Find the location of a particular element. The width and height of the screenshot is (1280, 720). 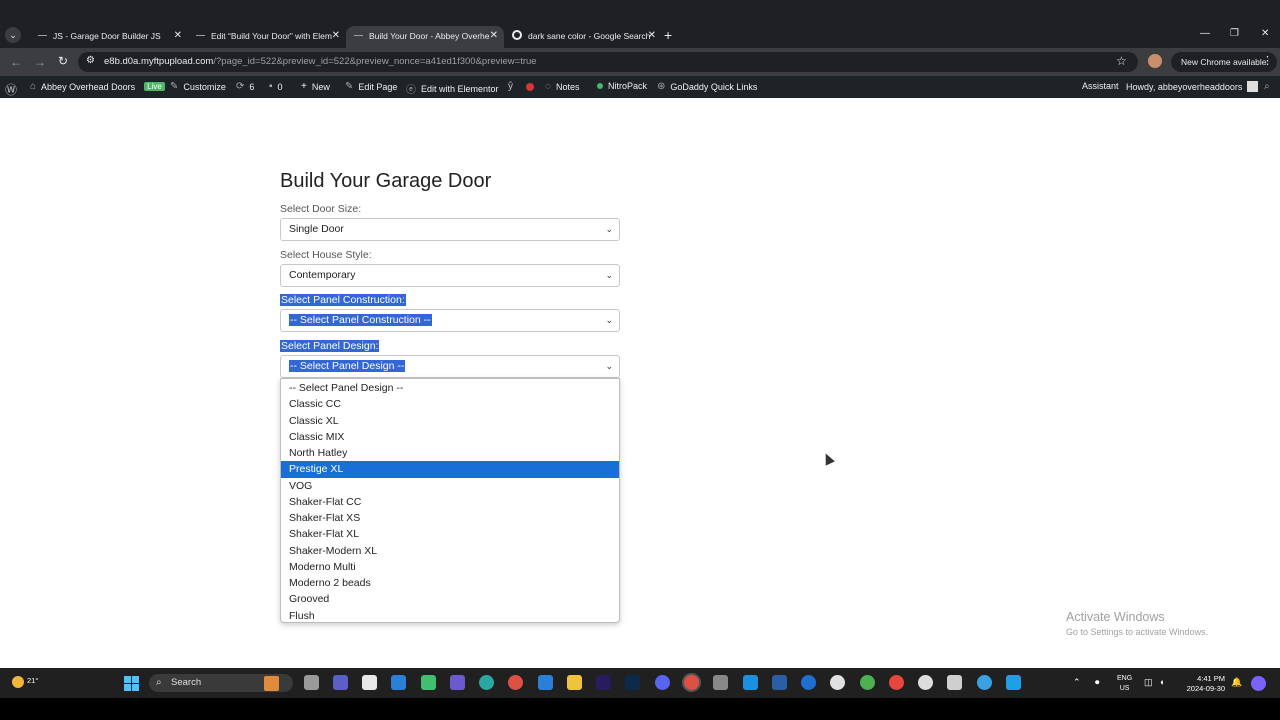

dropdown-option: Classic CC is located at coordinates (450, 404).